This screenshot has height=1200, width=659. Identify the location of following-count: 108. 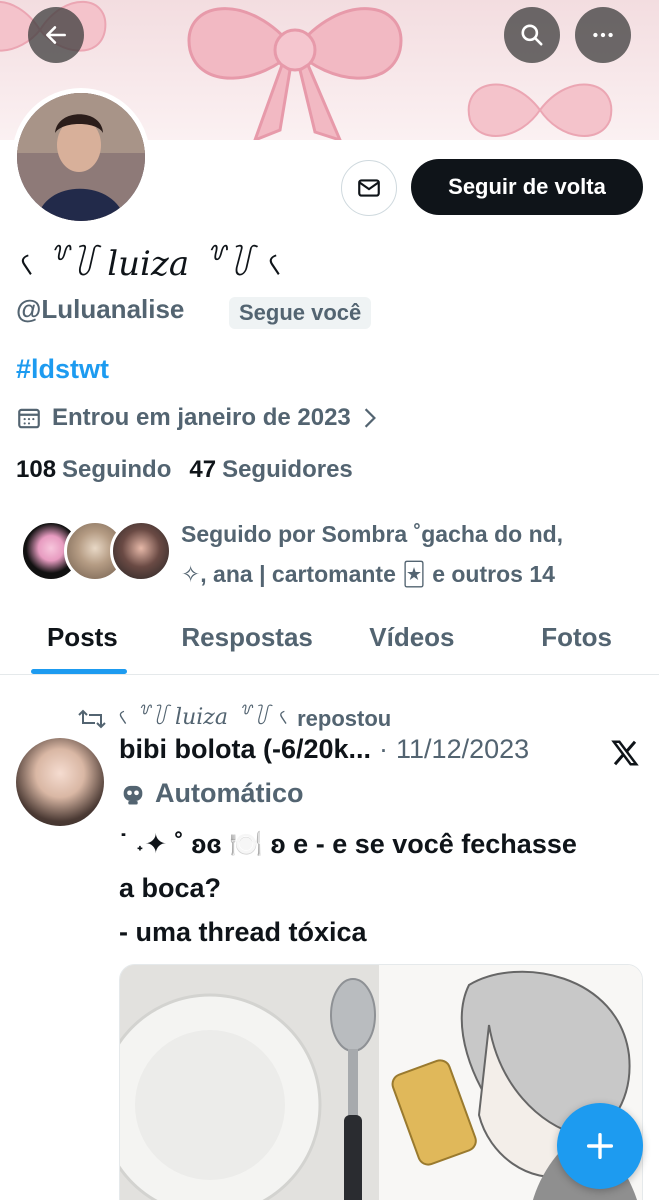
(36, 469).